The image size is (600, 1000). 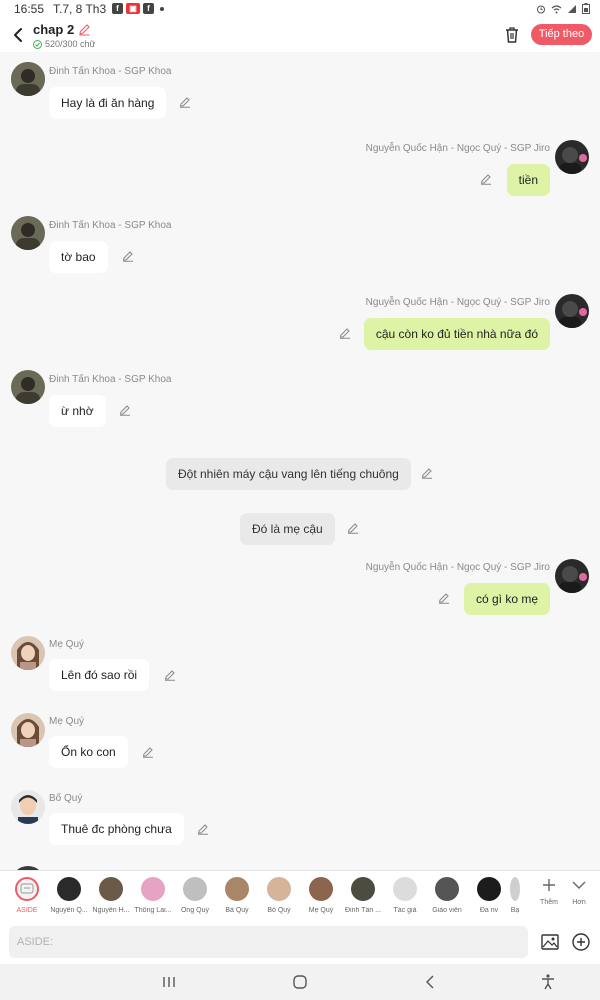 What do you see at coordinates (84, 29) in the screenshot?
I see `pencil-icon` at bounding box center [84, 29].